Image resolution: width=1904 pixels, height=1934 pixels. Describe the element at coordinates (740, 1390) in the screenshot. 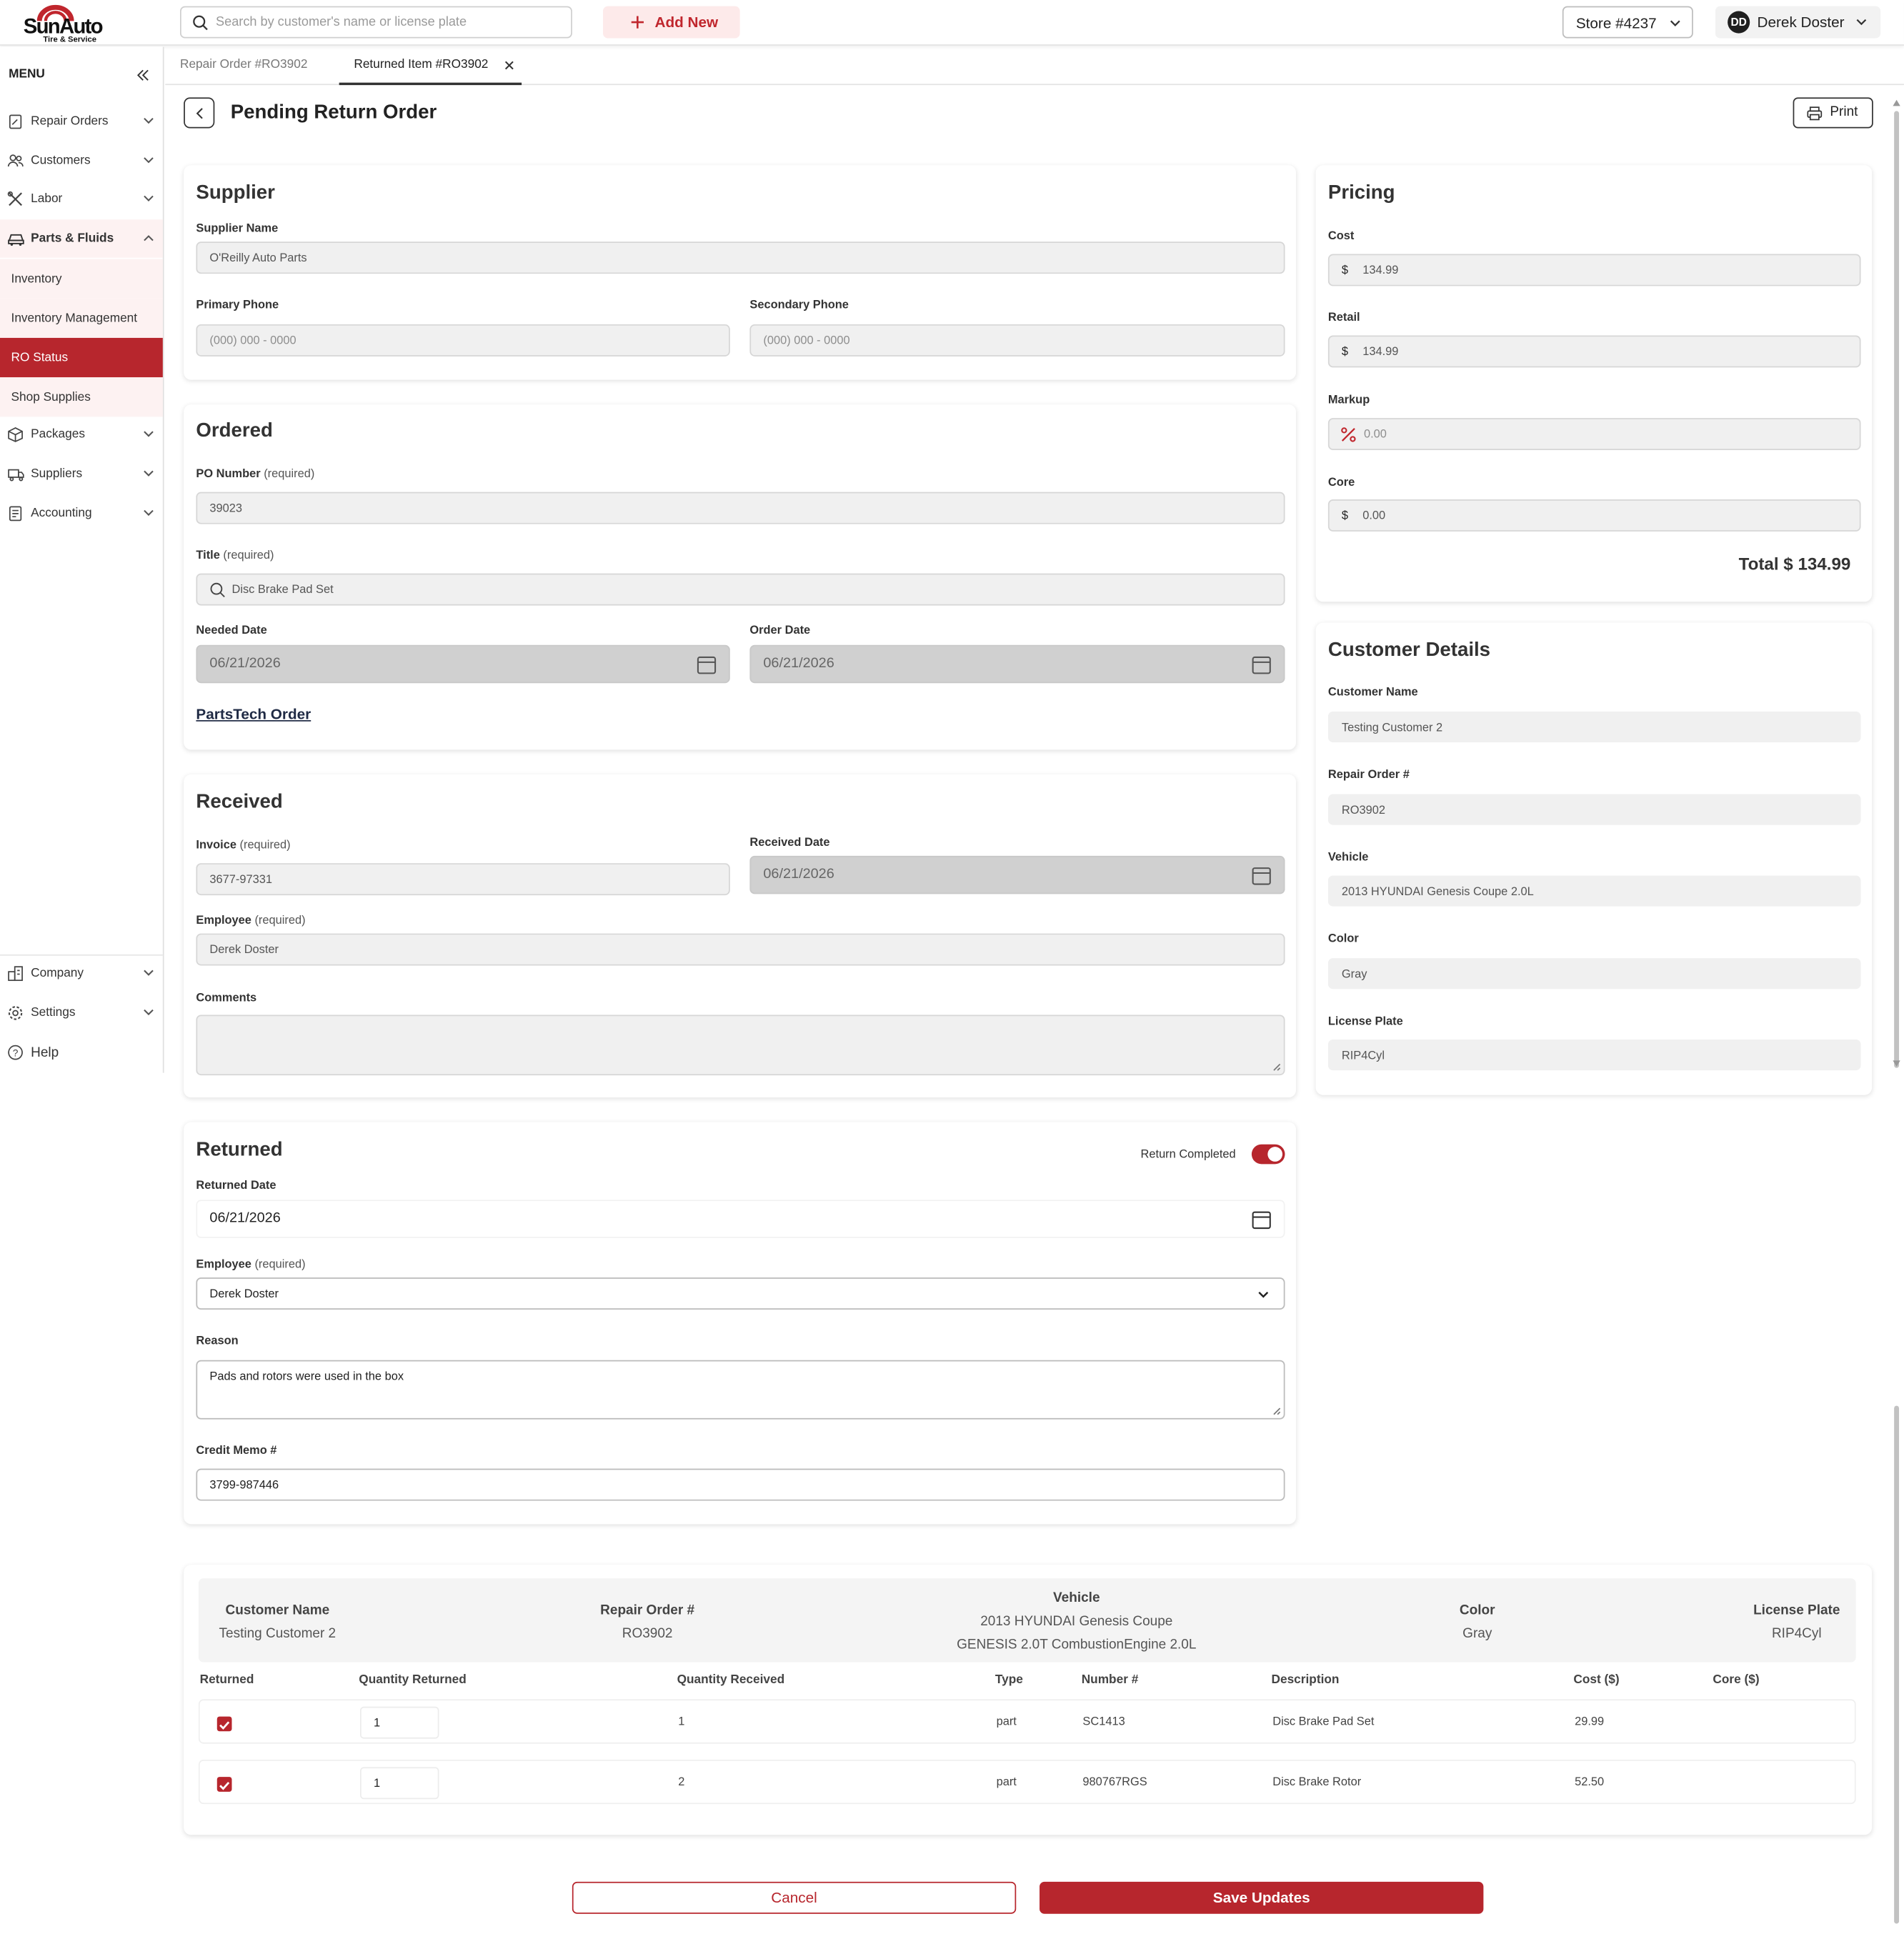

I see `reason-textarea: Pads and rotors were used in the box` at that location.